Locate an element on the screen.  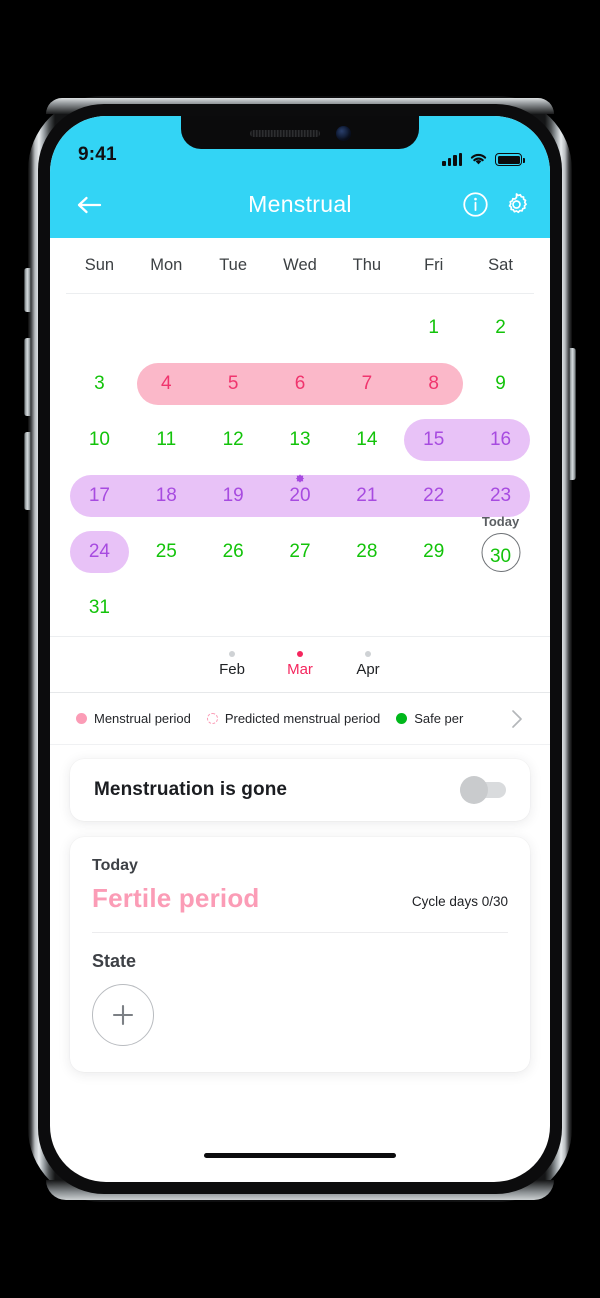
calendar-week-row: 12 is located at coordinates (300, 328).